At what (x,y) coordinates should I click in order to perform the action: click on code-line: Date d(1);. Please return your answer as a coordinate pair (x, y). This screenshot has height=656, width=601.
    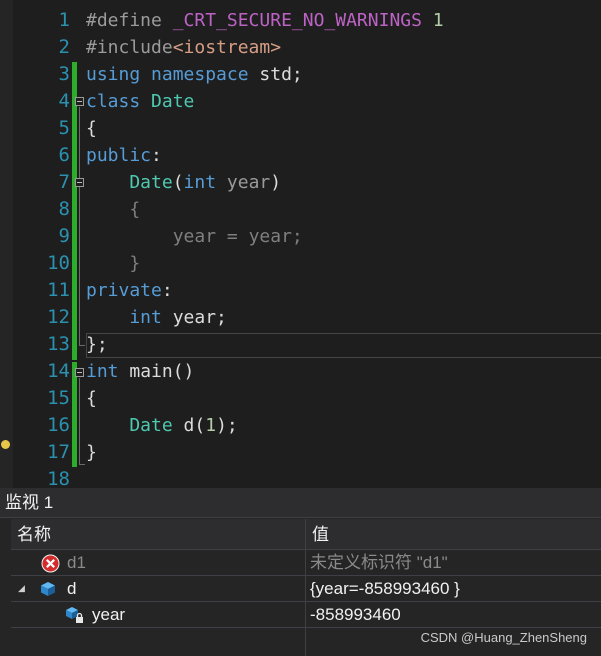
    Looking at the image, I should click on (162, 425).